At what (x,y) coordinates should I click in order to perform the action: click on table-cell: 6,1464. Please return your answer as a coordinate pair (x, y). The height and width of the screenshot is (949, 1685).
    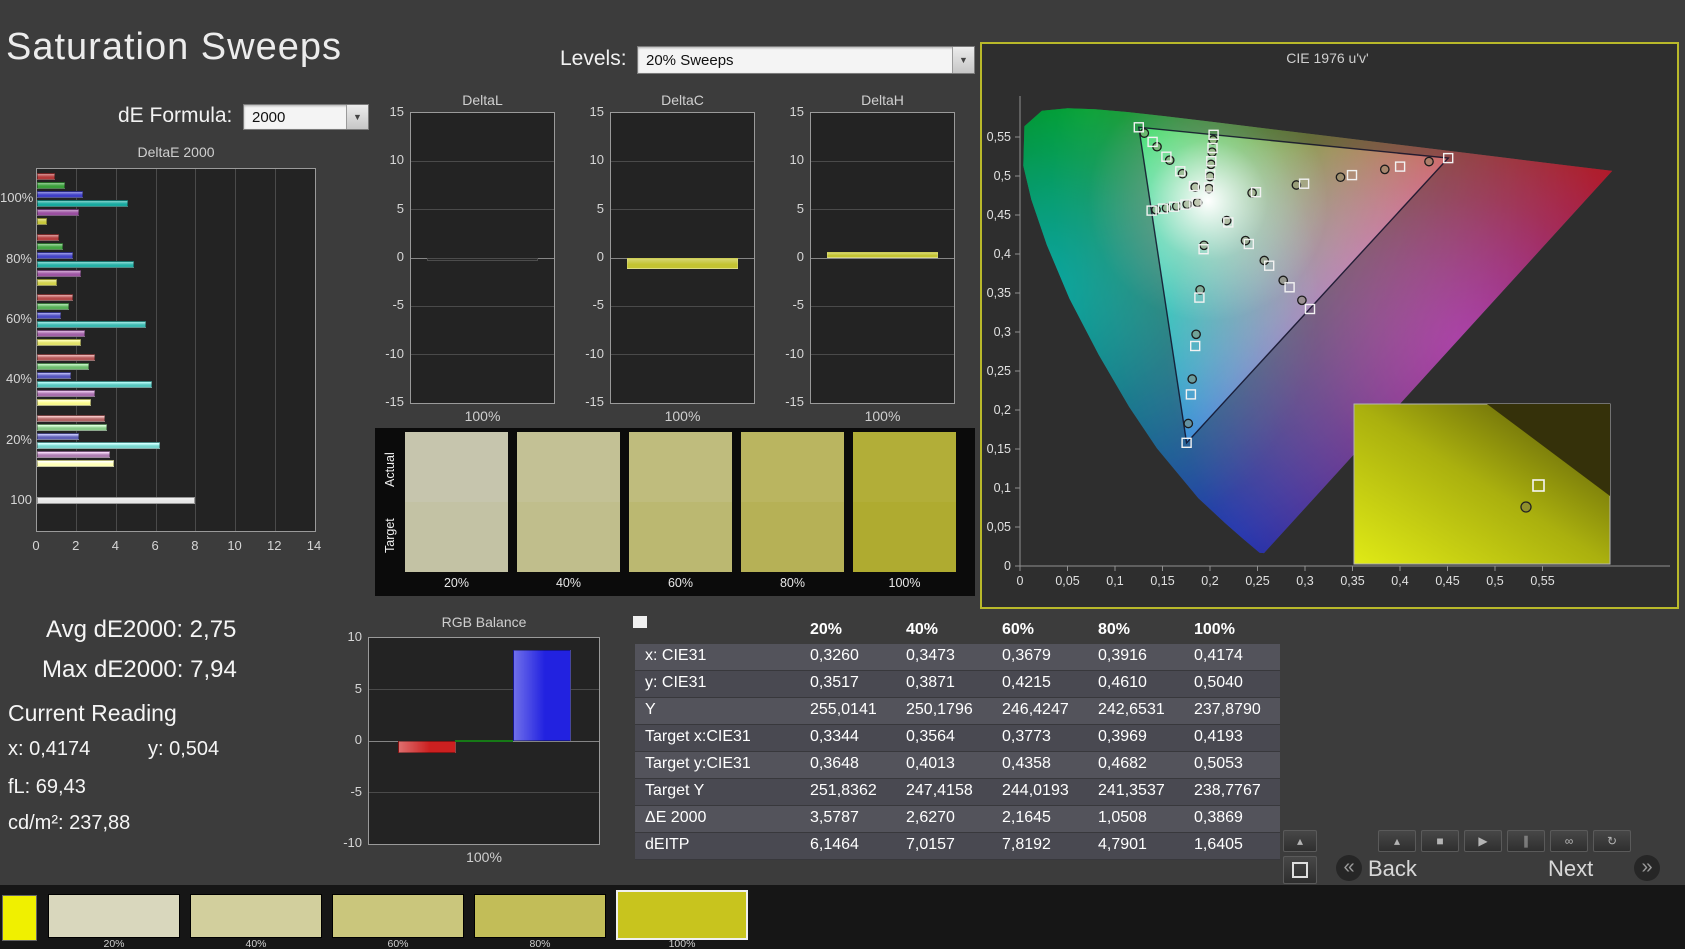
    Looking at the image, I should click on (834, 844).